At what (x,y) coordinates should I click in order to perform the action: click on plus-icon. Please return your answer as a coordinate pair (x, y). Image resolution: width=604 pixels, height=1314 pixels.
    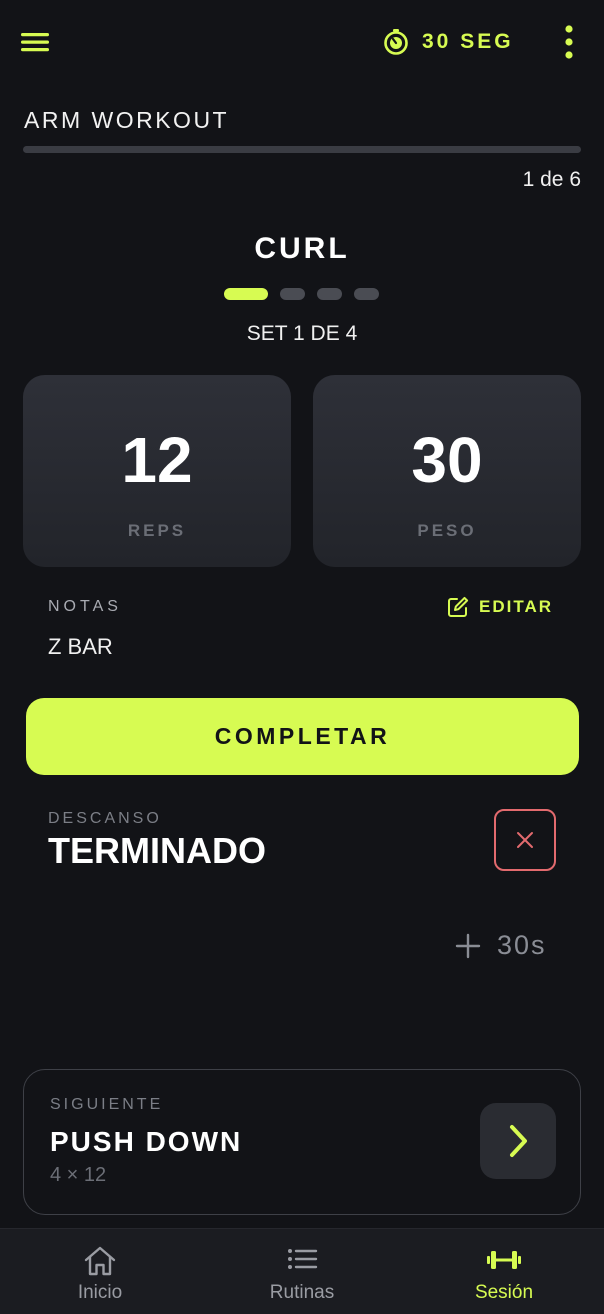
    Looking at the image, I should click on (468, 945).